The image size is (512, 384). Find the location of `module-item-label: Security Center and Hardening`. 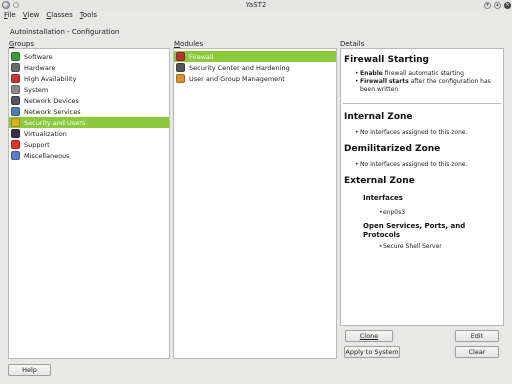

module-item-label: Security Center and Hardening is located at coordinates (239, 67).